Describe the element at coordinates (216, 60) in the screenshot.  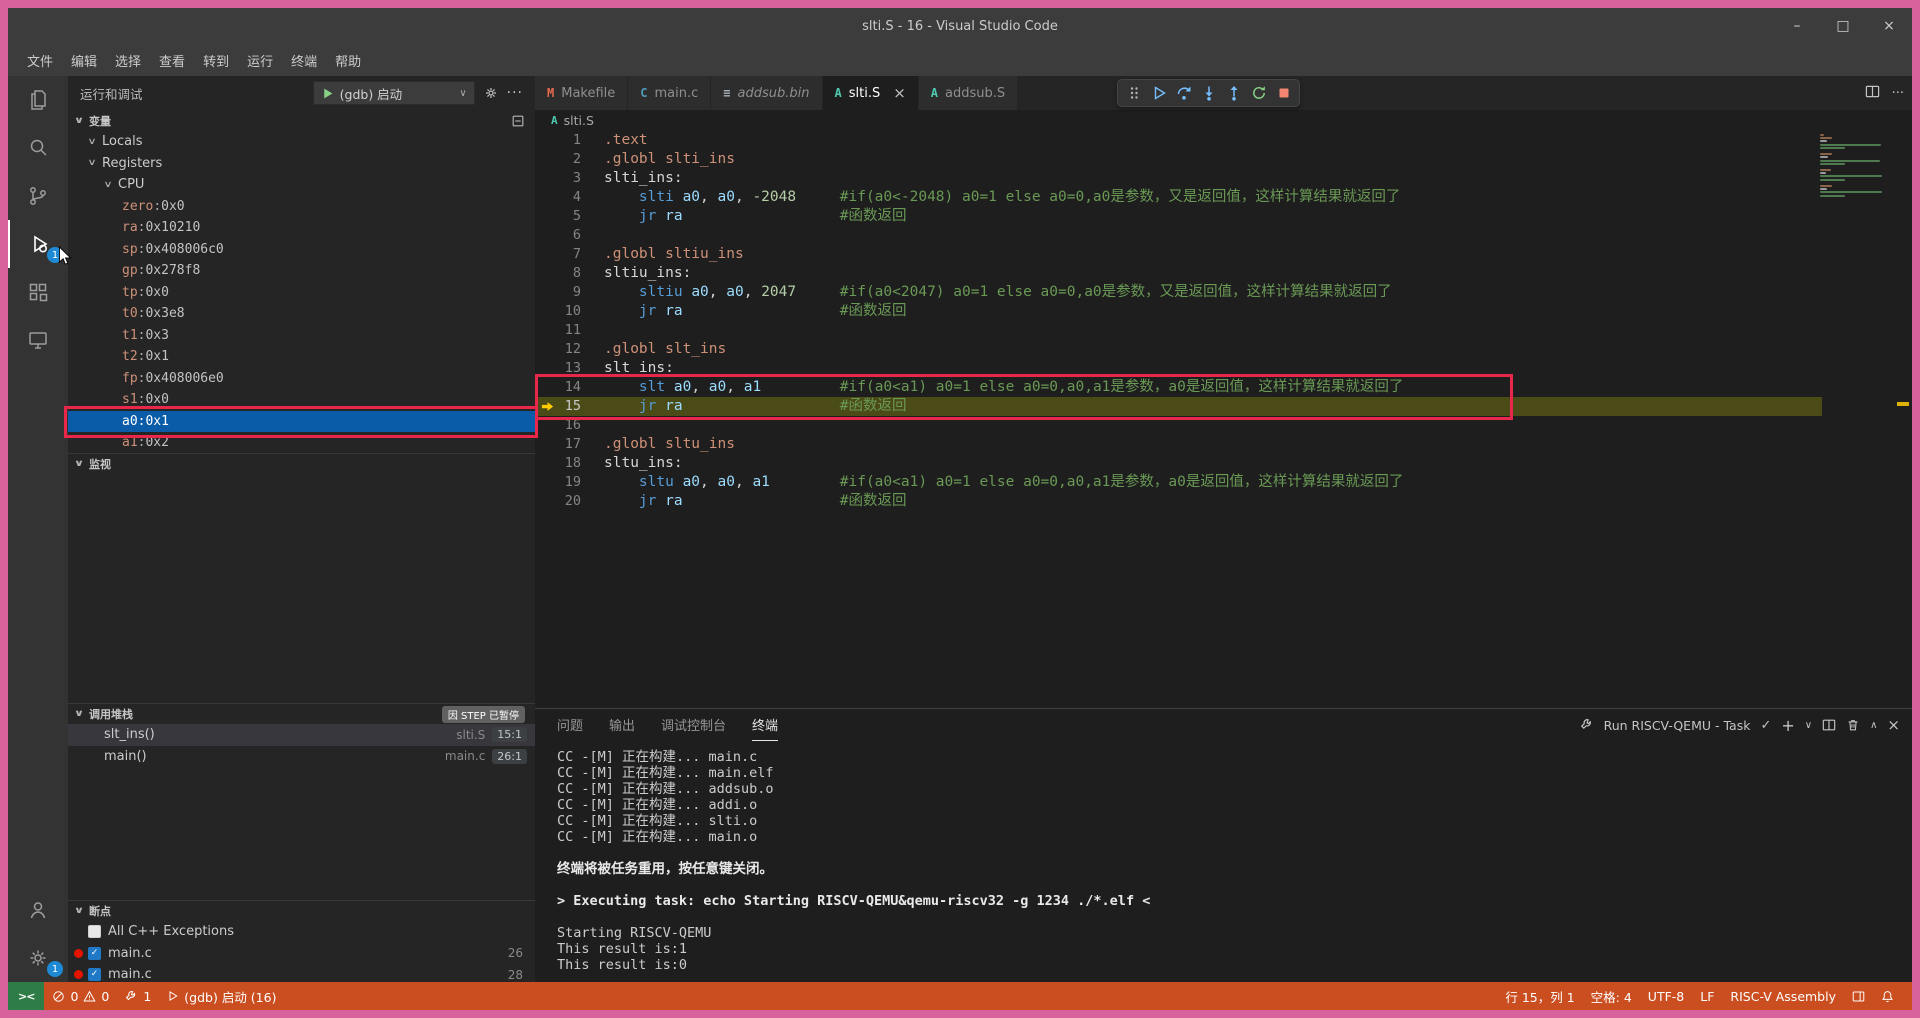
I see `menu-item-转到: 转到` at that location.